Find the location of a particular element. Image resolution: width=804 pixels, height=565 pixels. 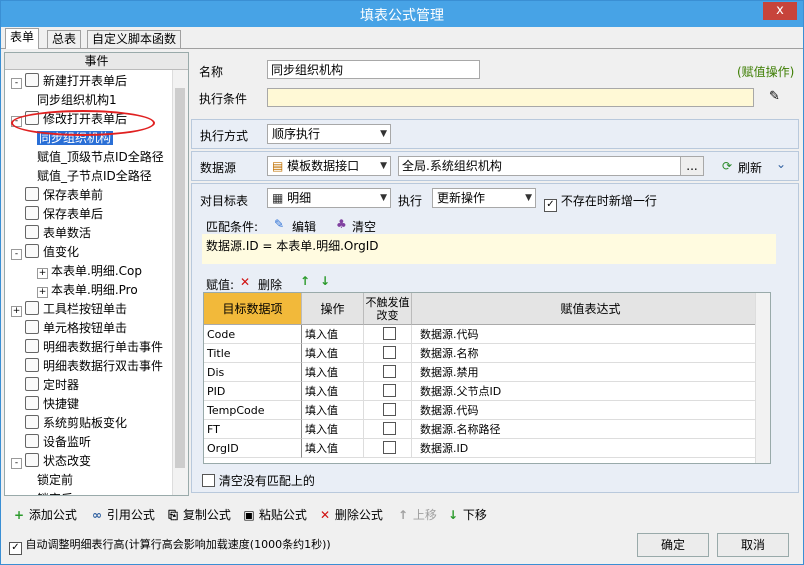

delete-button: 删除 is located at coordinates (270, 284).